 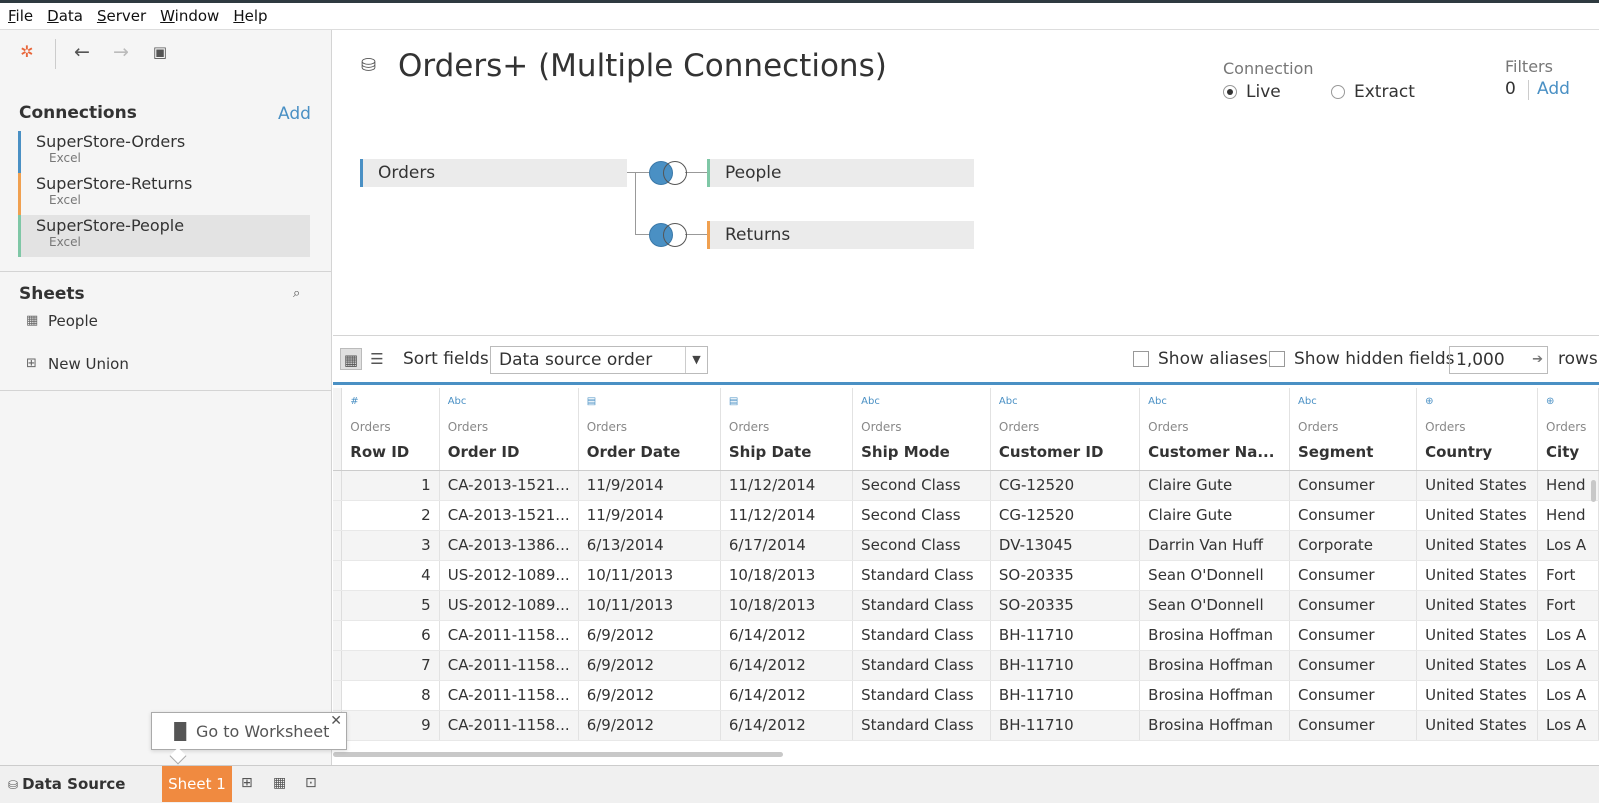 I want to click on horizontal-scrollbar, so click(x=558, y=754).